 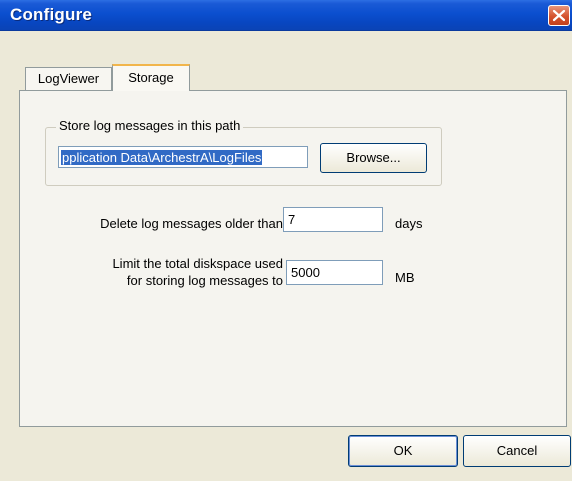 I want to click on window-title: Configure, so click(x=51, y=14).